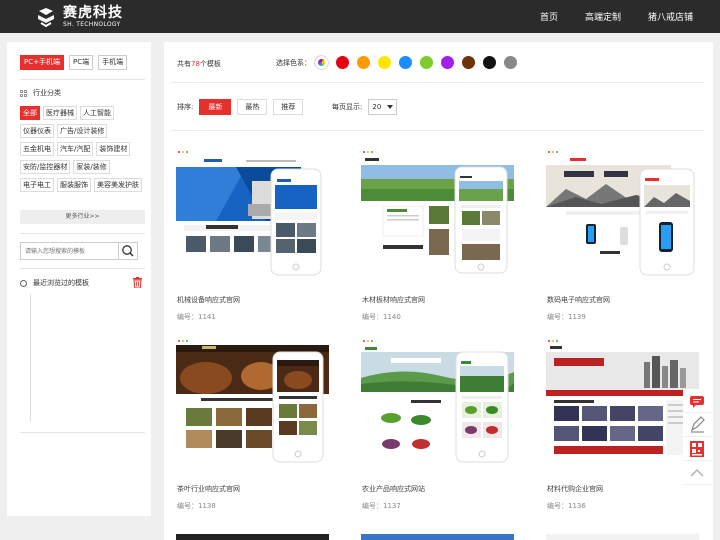 The image size is (720, 540). What do you see at coordinates (40, 93) in the screenshot?
I see `category-heading: 行业分类` at bounding box center [40, 93].